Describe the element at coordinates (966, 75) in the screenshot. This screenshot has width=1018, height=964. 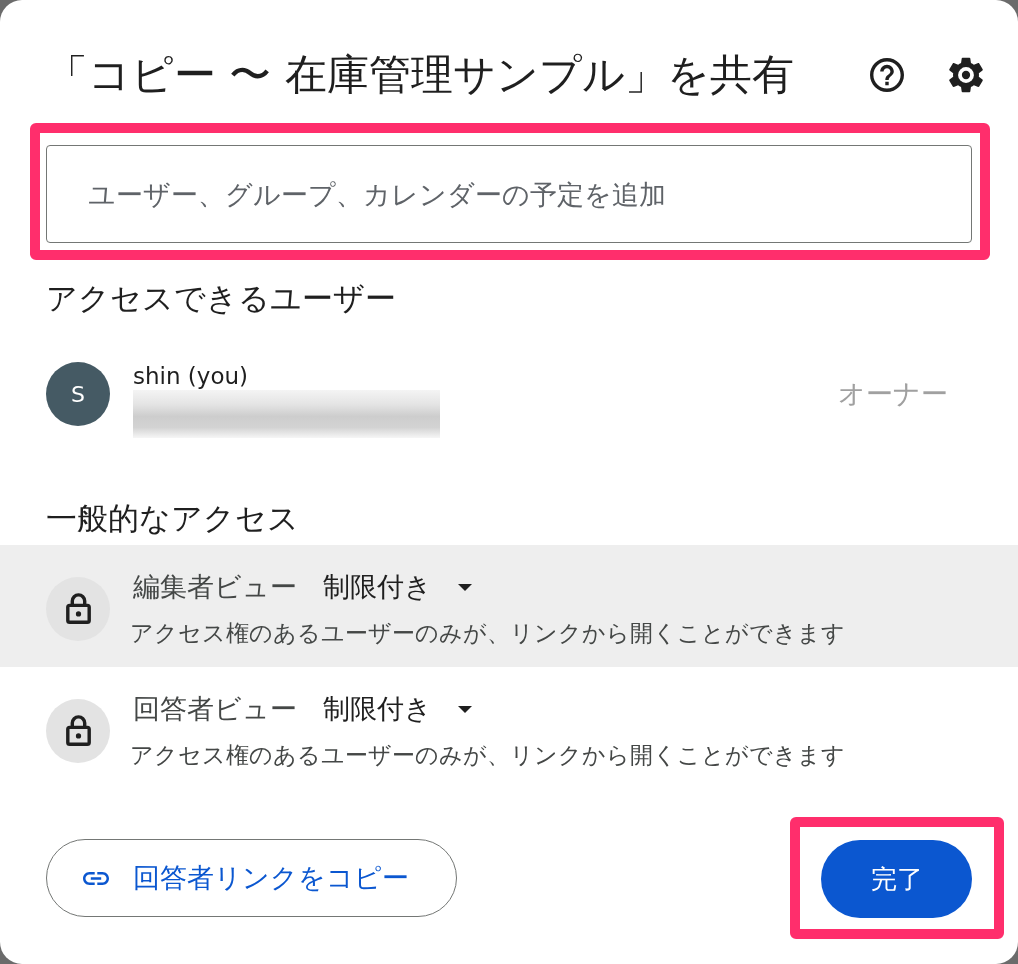
I see `settings-icon` at that location.